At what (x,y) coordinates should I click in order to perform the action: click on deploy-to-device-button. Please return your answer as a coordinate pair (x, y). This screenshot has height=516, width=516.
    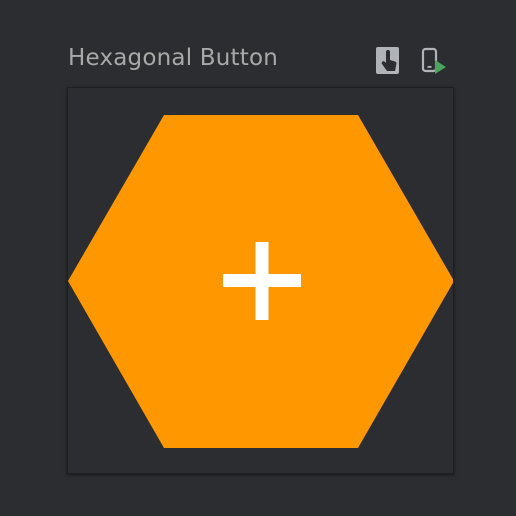
    Looking at the image, I should click on (433, 61).